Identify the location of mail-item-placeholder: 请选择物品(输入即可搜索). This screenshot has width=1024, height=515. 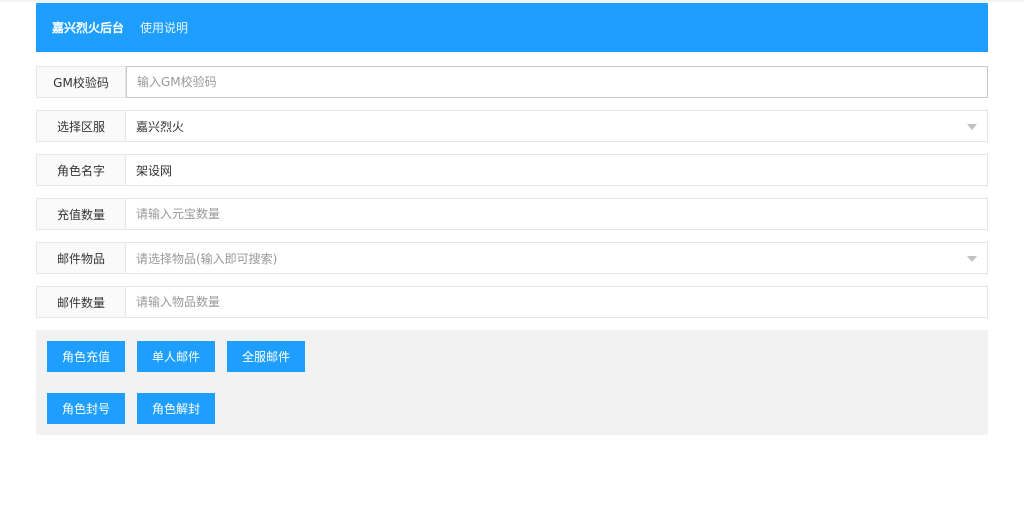
(207, 258).